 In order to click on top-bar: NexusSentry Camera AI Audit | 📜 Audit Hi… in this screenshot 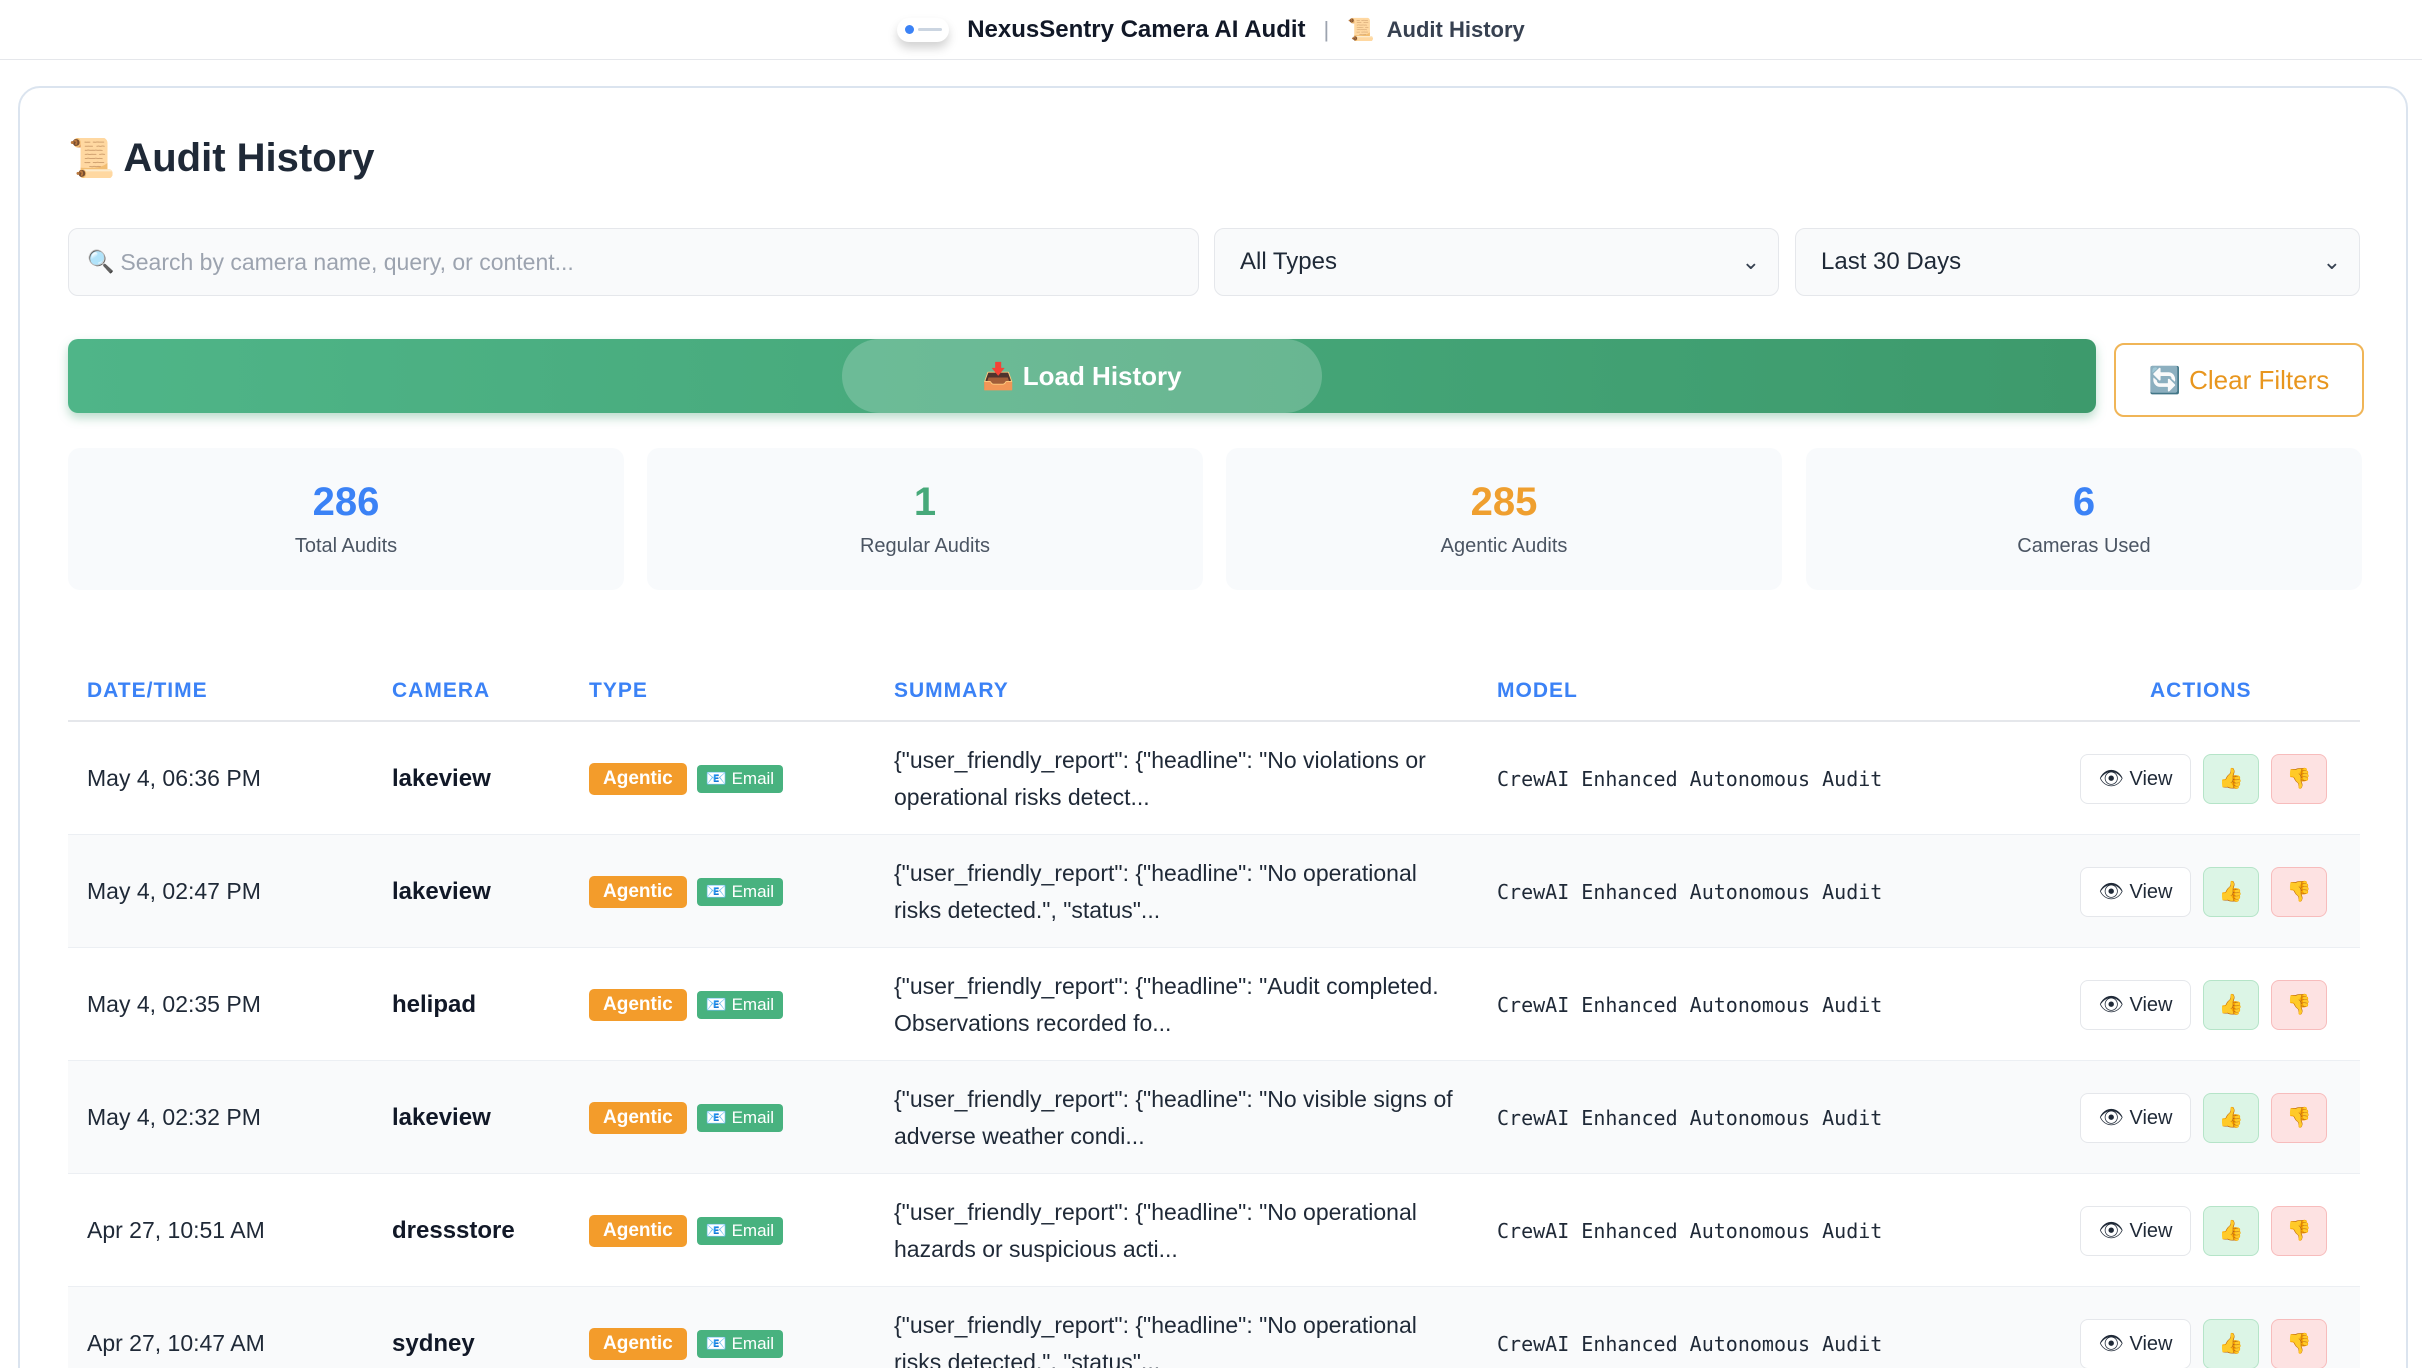, I will do `click(1211, 30)`.